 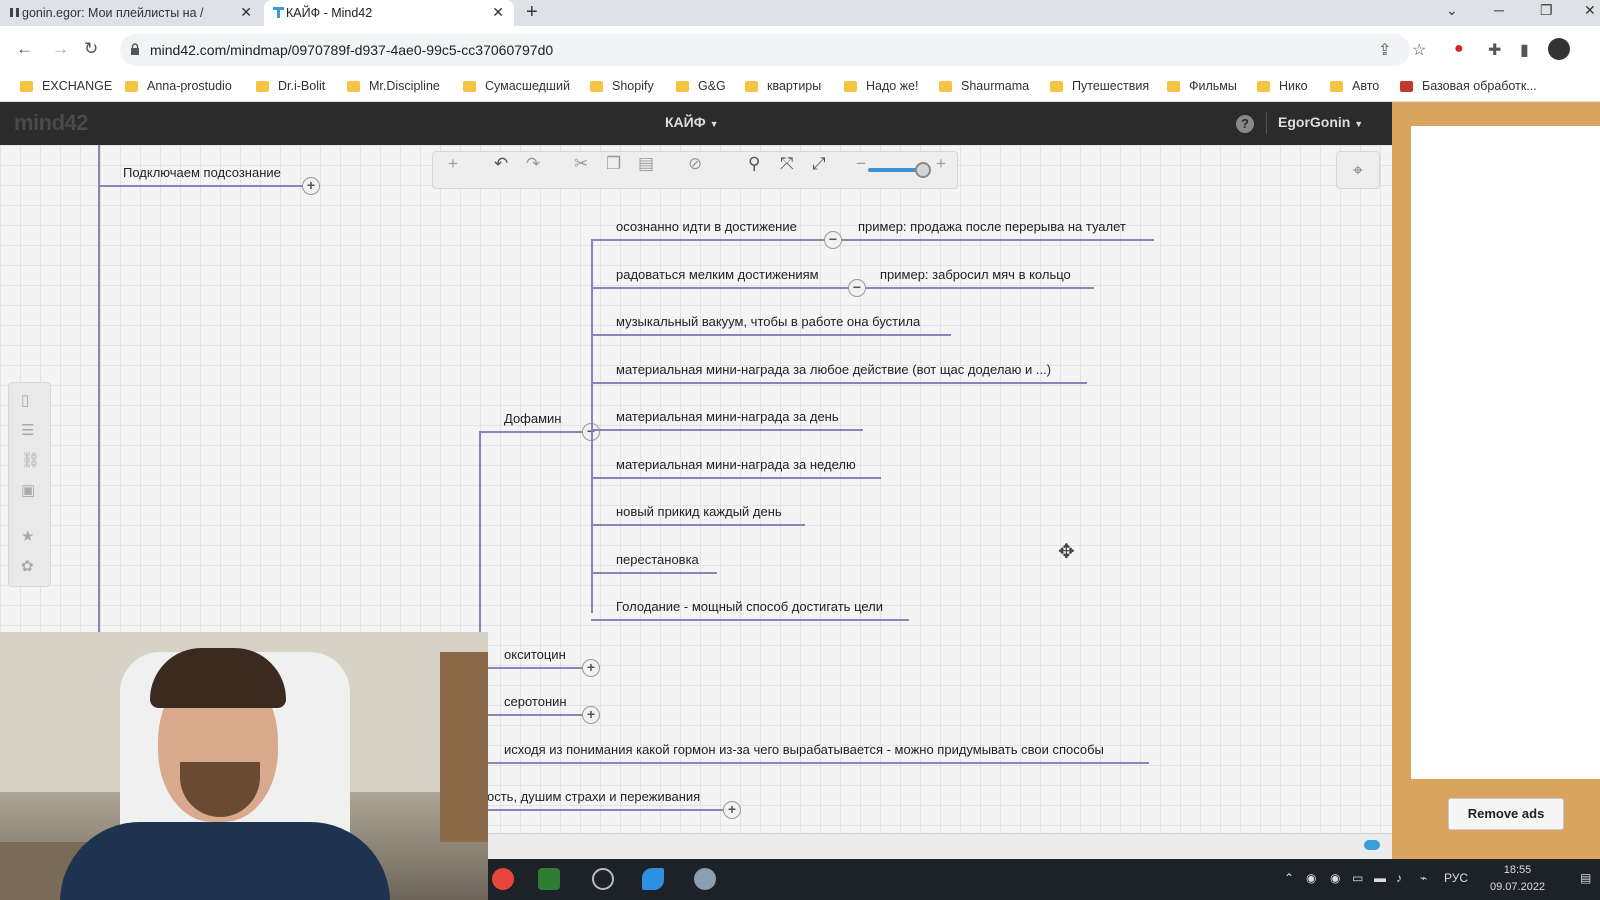 I want to click on adblock-extension-icon: ●, so click(x=1459, y=49).